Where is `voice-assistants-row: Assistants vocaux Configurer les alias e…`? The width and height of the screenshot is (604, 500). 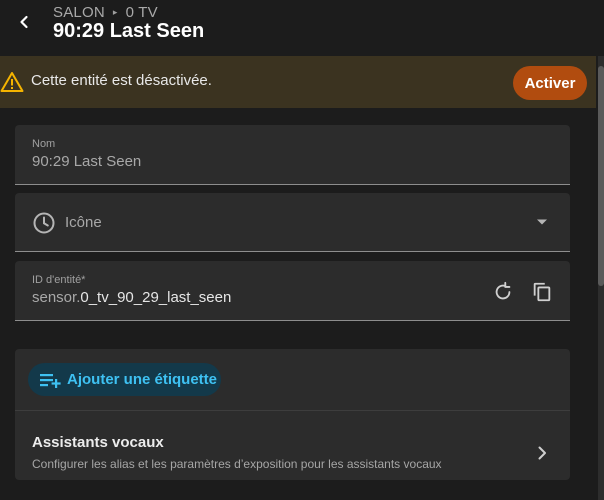 voice-assistants-row: Assistants vocaux Configurer les alias e… is located at coordinates (292, 445).